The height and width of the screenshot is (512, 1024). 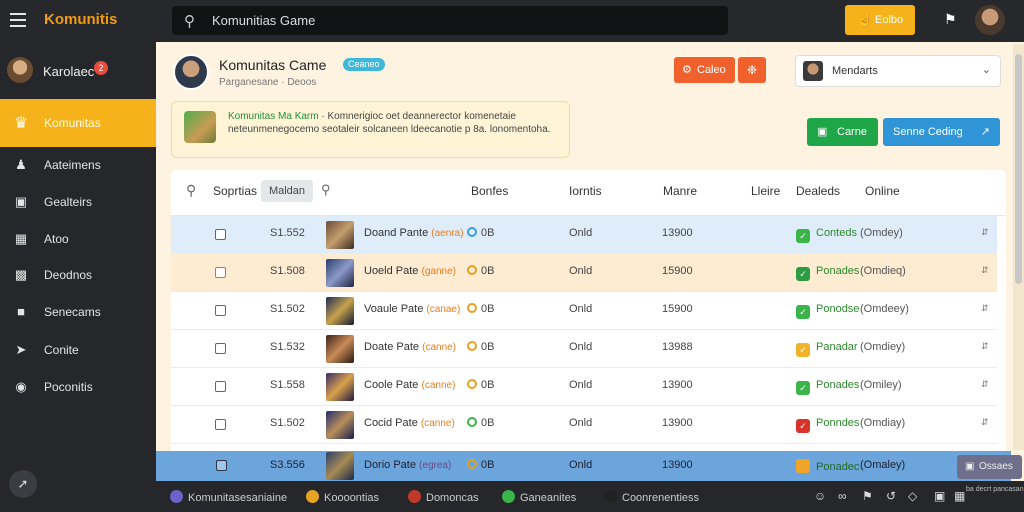 What do you see at coordinates (69, 71) in the screenshot?
I see `user-name: Karolaec` at bounding box center [69, 71].